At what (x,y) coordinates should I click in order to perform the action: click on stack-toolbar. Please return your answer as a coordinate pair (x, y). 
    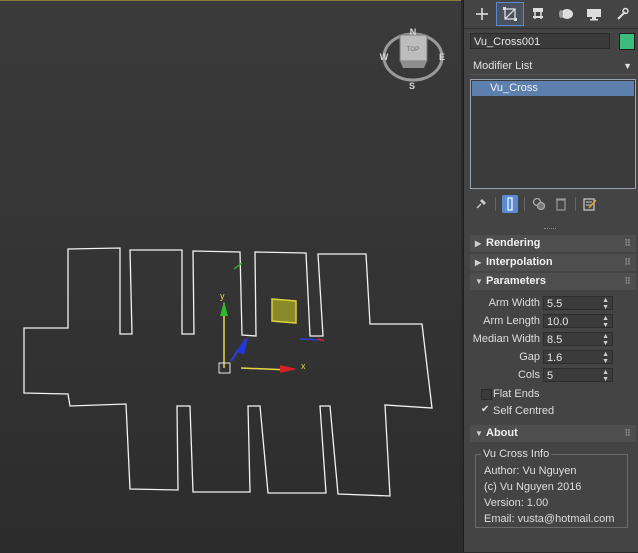
    Looking at the image, I should click on (553, 204).